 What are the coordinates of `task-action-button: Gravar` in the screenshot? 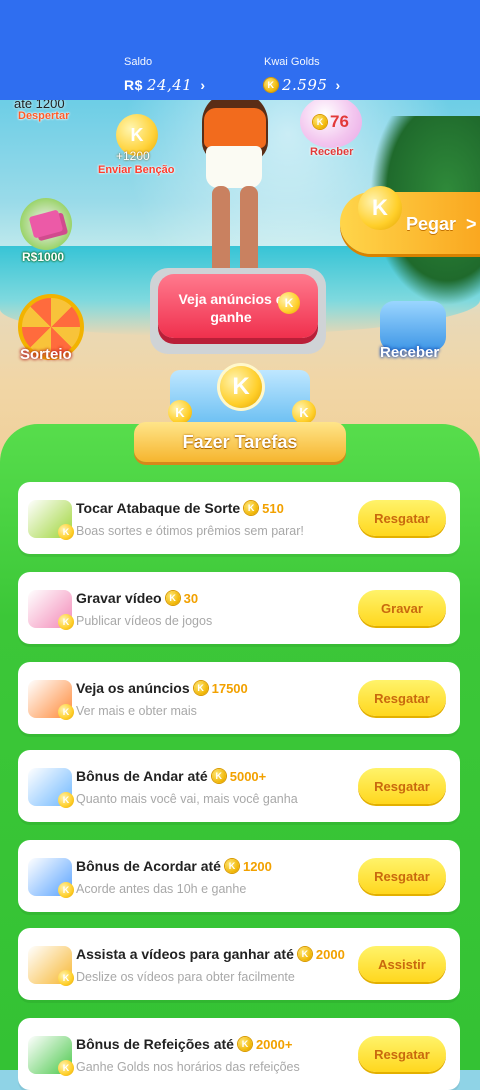 It's located at (402, 608).